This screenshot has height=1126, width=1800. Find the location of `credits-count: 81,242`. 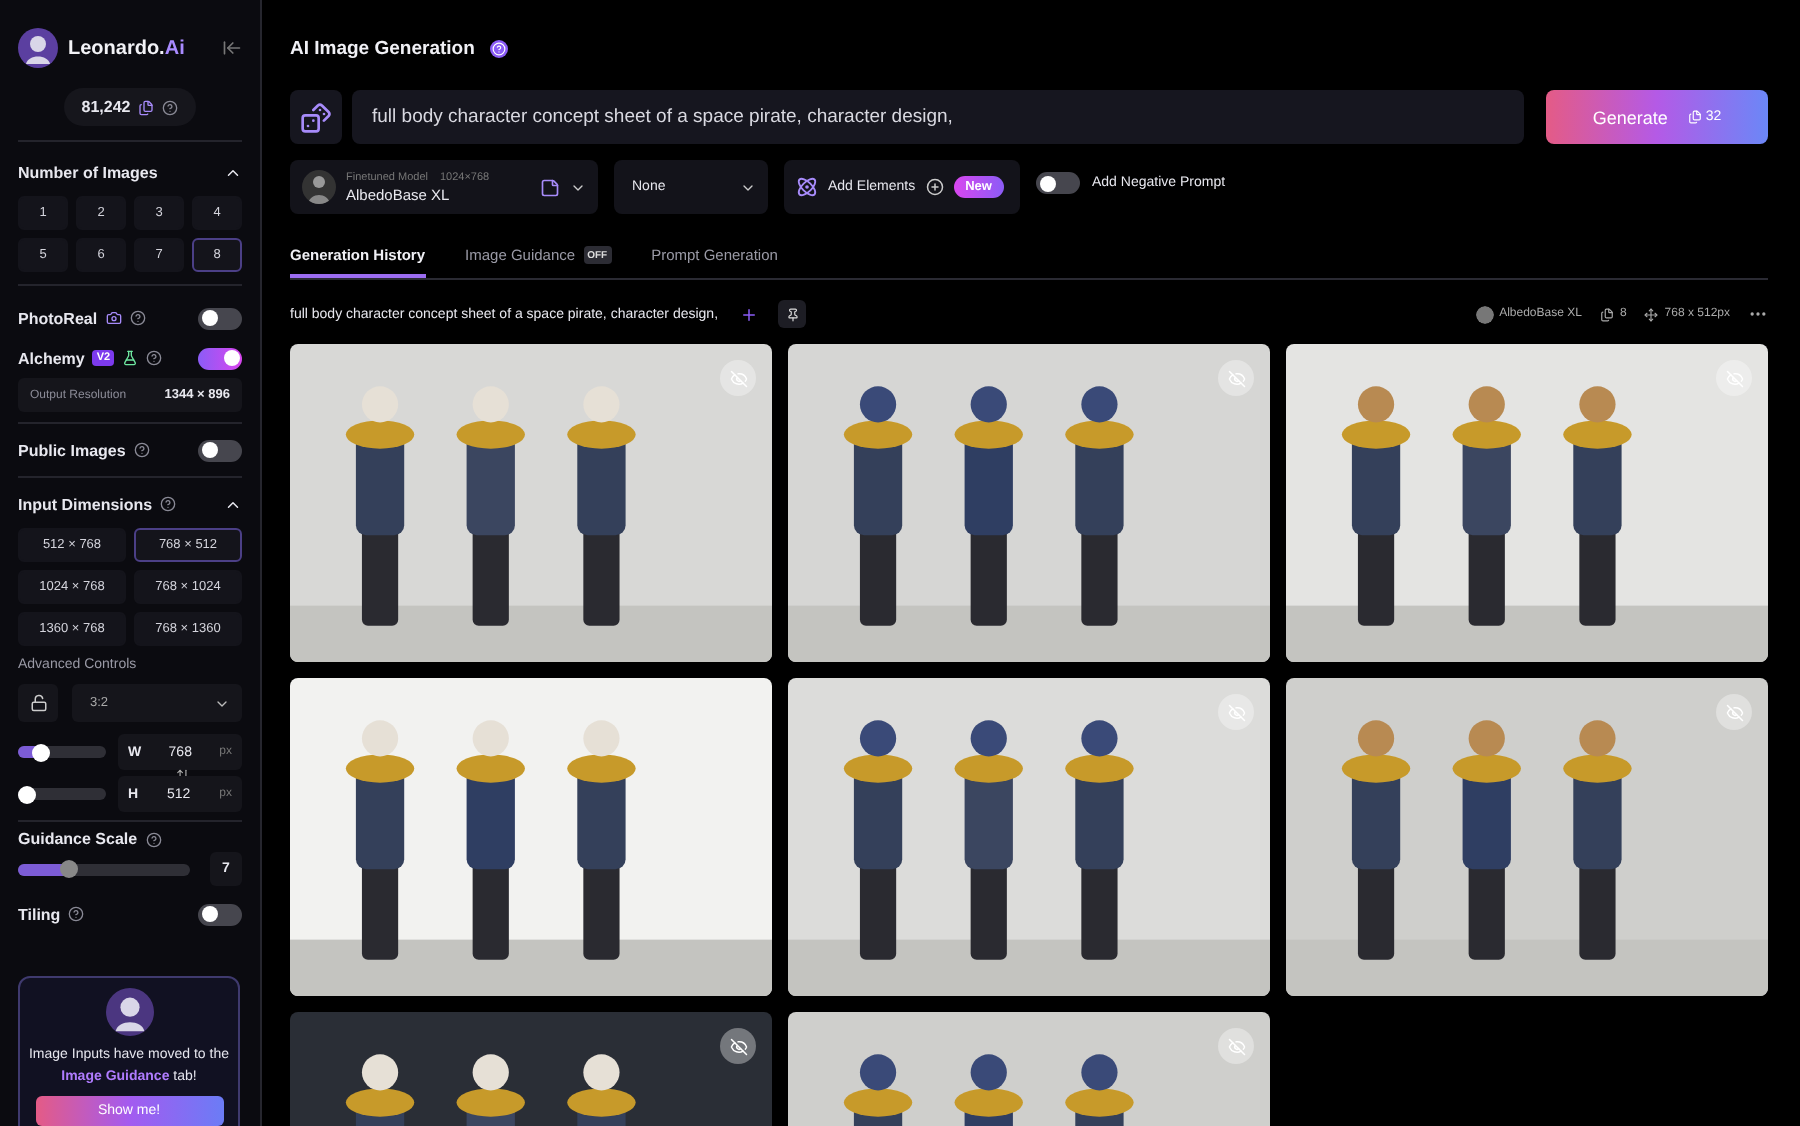

credits-count: 81,242 is located at coordinates (106, 107).